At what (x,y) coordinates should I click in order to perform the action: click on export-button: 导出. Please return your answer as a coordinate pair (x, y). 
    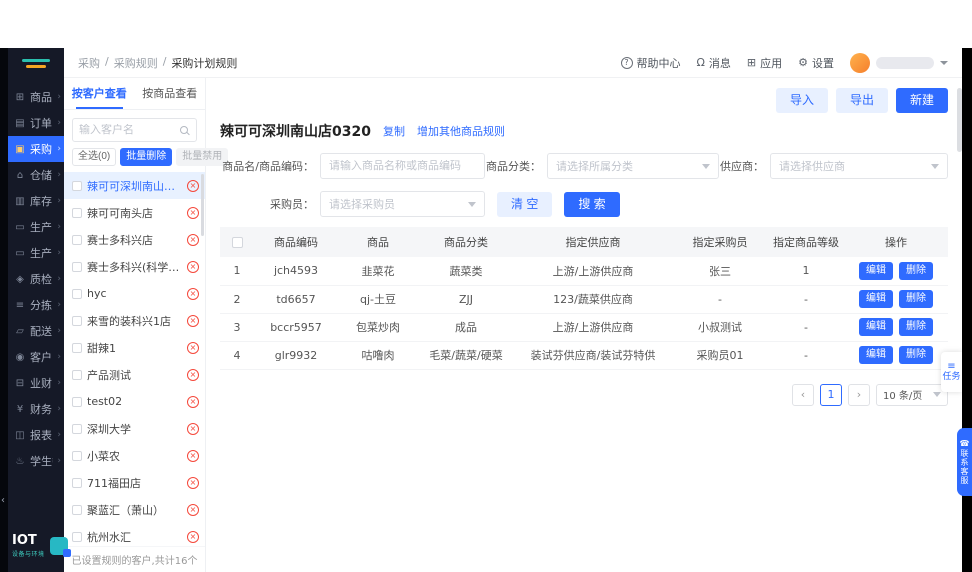
    Looking at the image, I should click on (861, 100).